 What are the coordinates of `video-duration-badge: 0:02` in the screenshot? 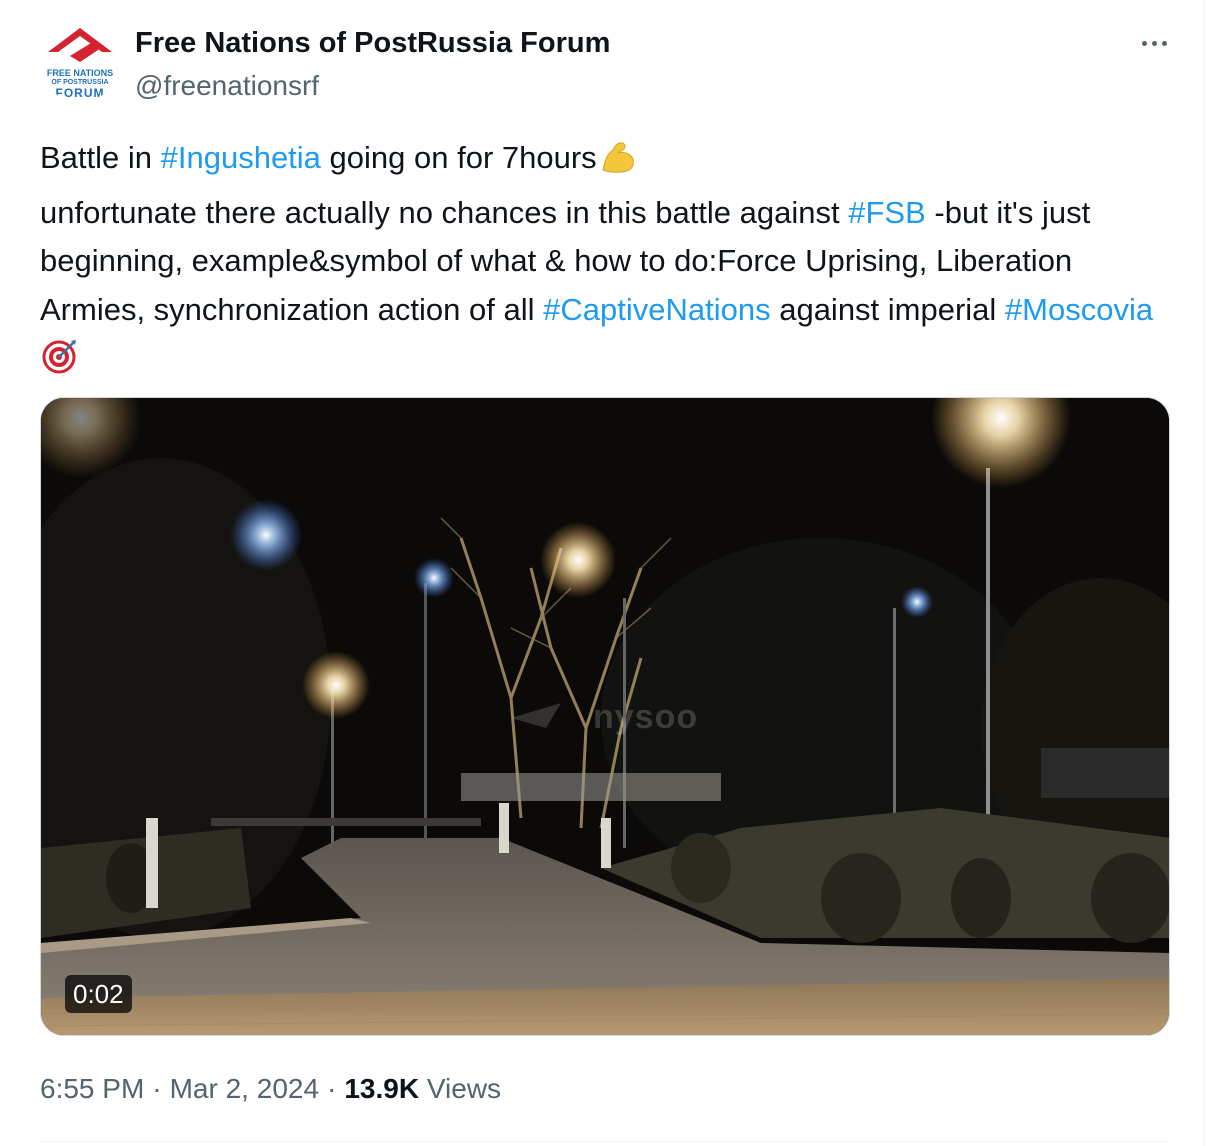 It's located at (98, 994).